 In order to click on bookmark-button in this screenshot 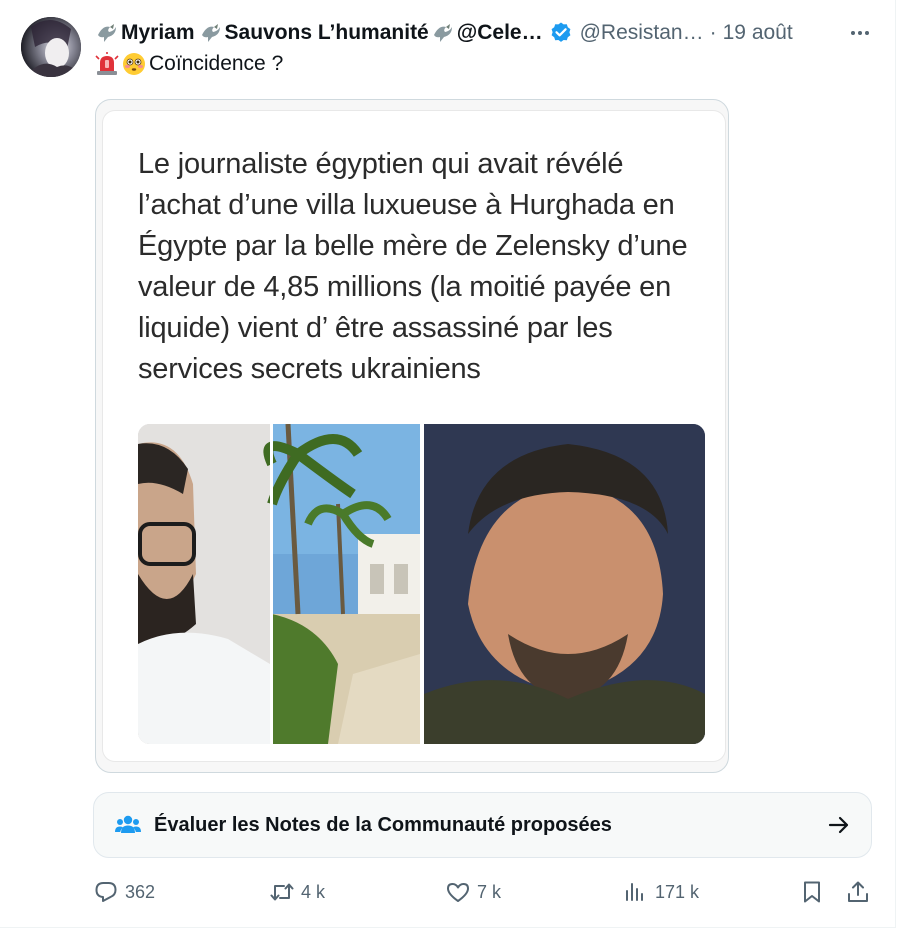, I will do `click(815, 892)`.